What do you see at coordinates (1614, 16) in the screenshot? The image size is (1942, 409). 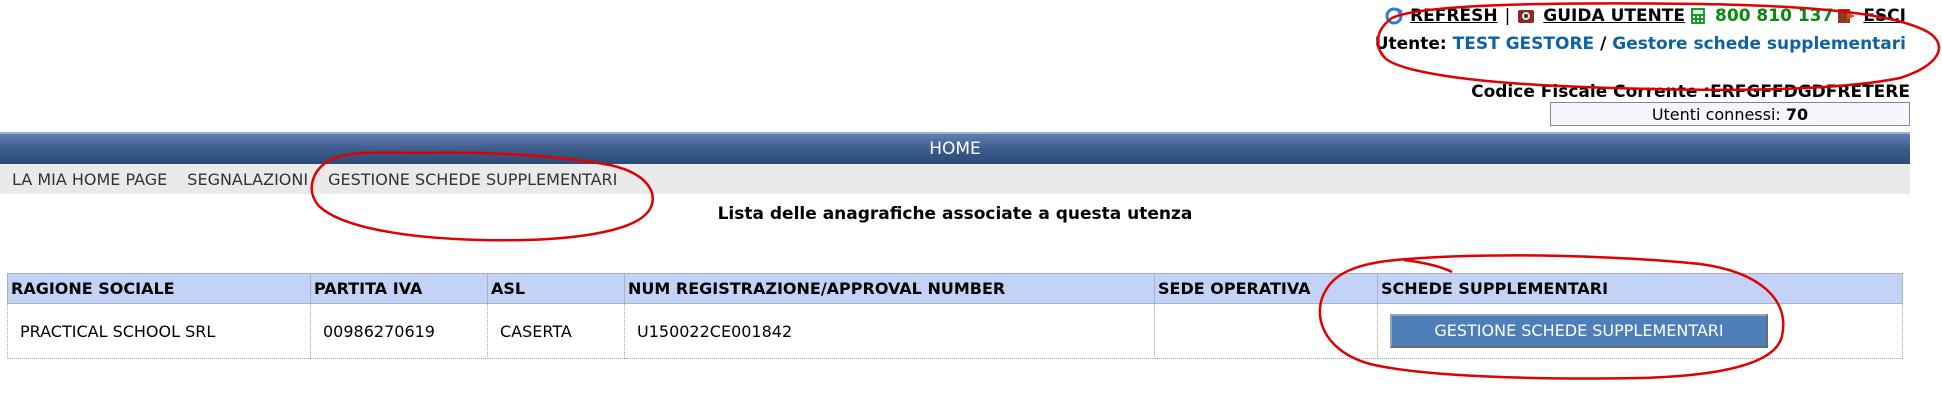 I see `guide-link: GUIDA UTENTE` at bounding box center [1614, 16].